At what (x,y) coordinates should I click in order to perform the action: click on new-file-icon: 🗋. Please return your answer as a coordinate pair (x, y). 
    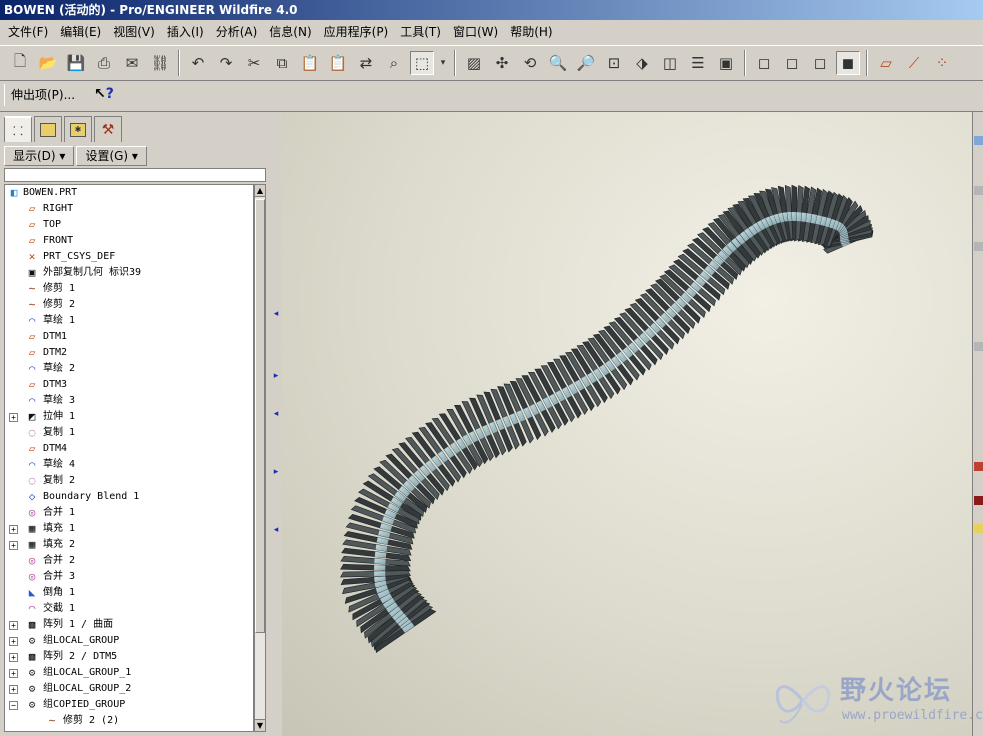
    Looking at the image, I should click on (20, 63).